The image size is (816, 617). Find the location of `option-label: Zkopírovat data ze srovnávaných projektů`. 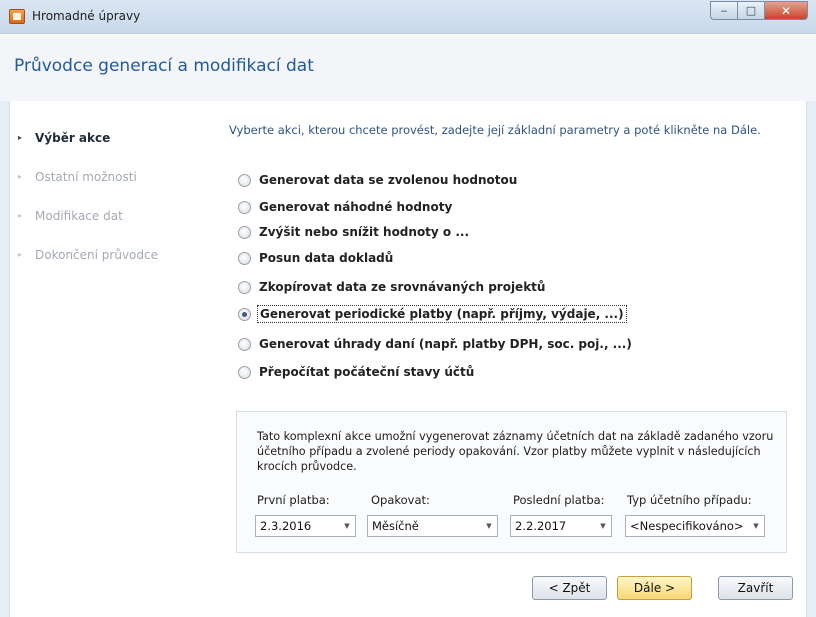

option-label: Zkopírovat data ze srovnávaných projektů is located at coordinates (402, 287).